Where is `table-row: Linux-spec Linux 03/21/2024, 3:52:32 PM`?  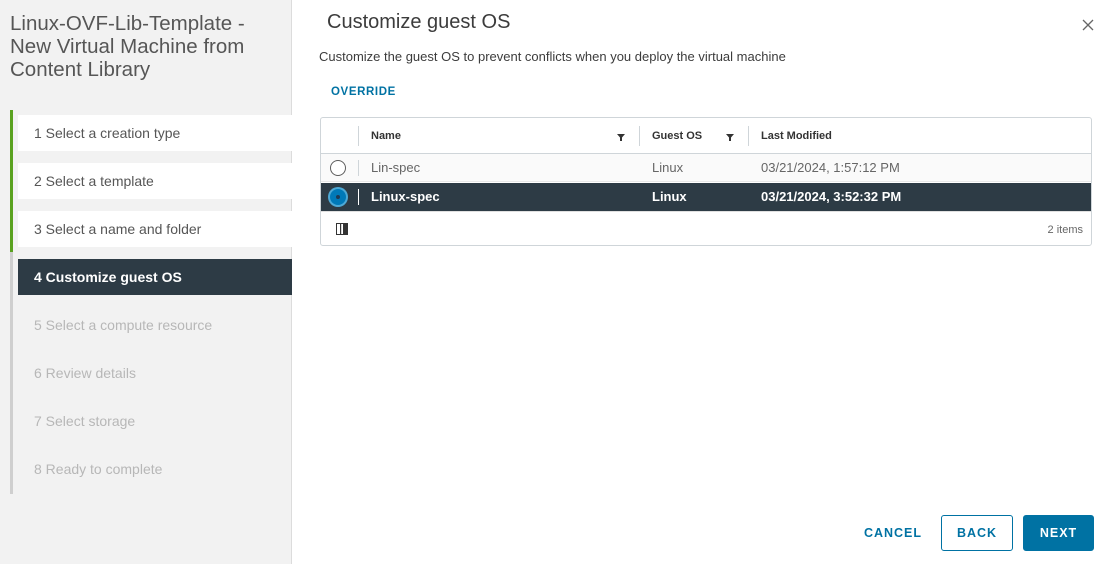
table-row: Linux-spec Linux 03/21/2024, 3:52:32 PM is located at coordinates (706, 197).